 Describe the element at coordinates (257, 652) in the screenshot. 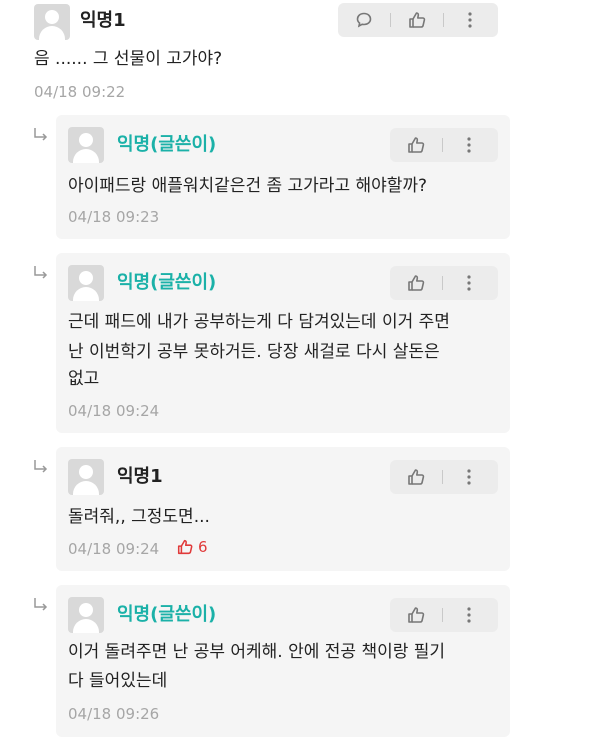

I see `reply-text-line: 이거 돌려주면 난 공부 어케해. 안에 전공 책이랑 필기` at that location.